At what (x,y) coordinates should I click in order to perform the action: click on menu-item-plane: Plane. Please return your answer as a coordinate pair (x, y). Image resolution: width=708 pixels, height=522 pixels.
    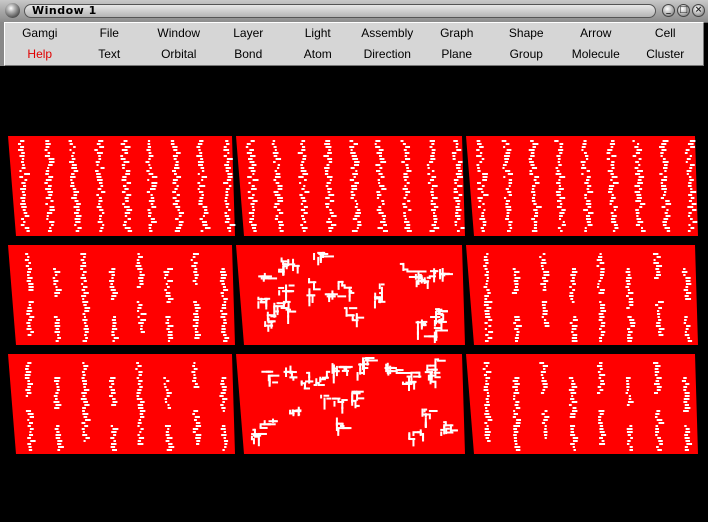
    Looking at the image, I should click on (457, 54).